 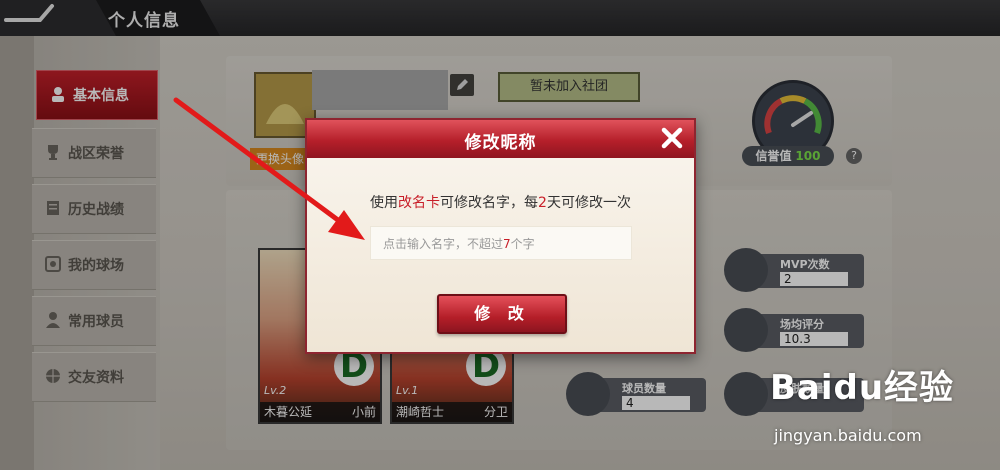 I want to click on msg-highlight: 2, so click(x=542, y=203).